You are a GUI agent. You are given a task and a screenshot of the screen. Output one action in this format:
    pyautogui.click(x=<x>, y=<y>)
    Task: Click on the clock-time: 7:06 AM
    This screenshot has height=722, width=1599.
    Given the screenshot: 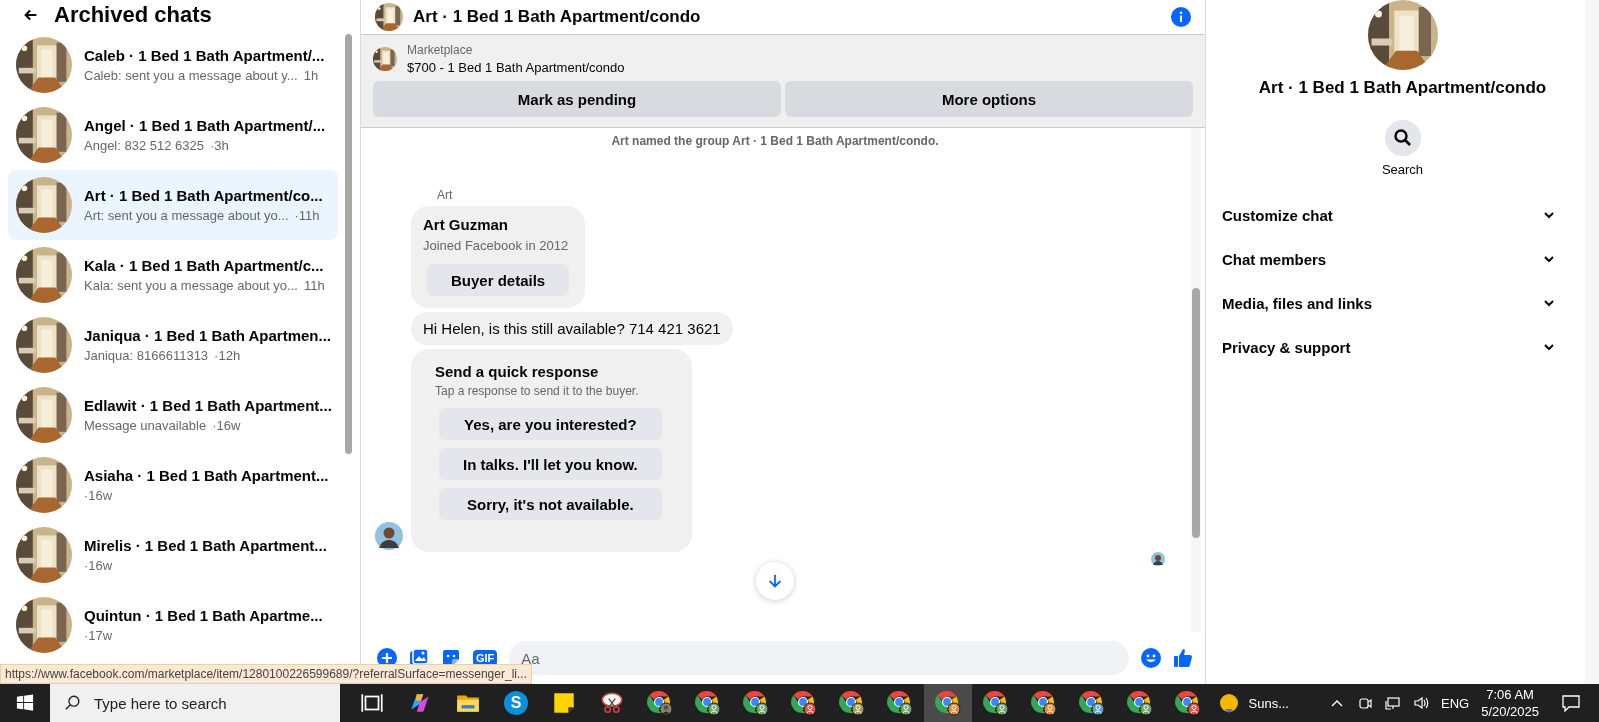 What is the action you would take?
    pyautogui.click(x=1510, y=694)
    